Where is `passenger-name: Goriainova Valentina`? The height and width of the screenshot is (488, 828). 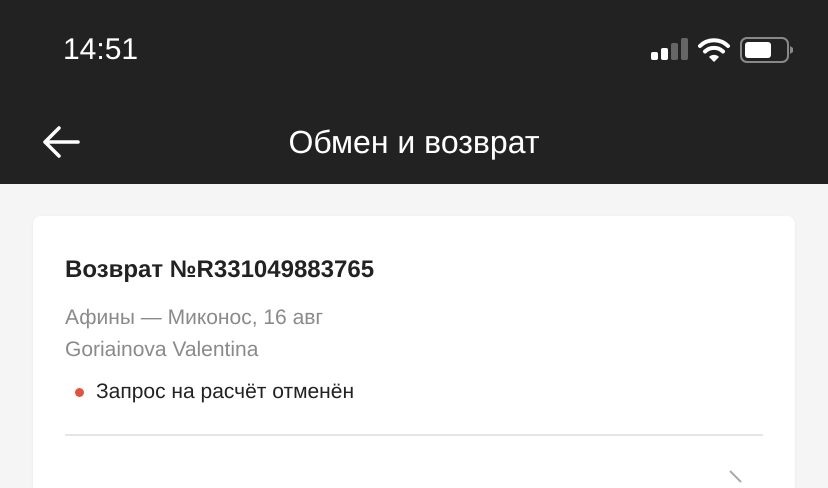
passenger-name: Goriainova Valentina is located at coordinates (162, 350).